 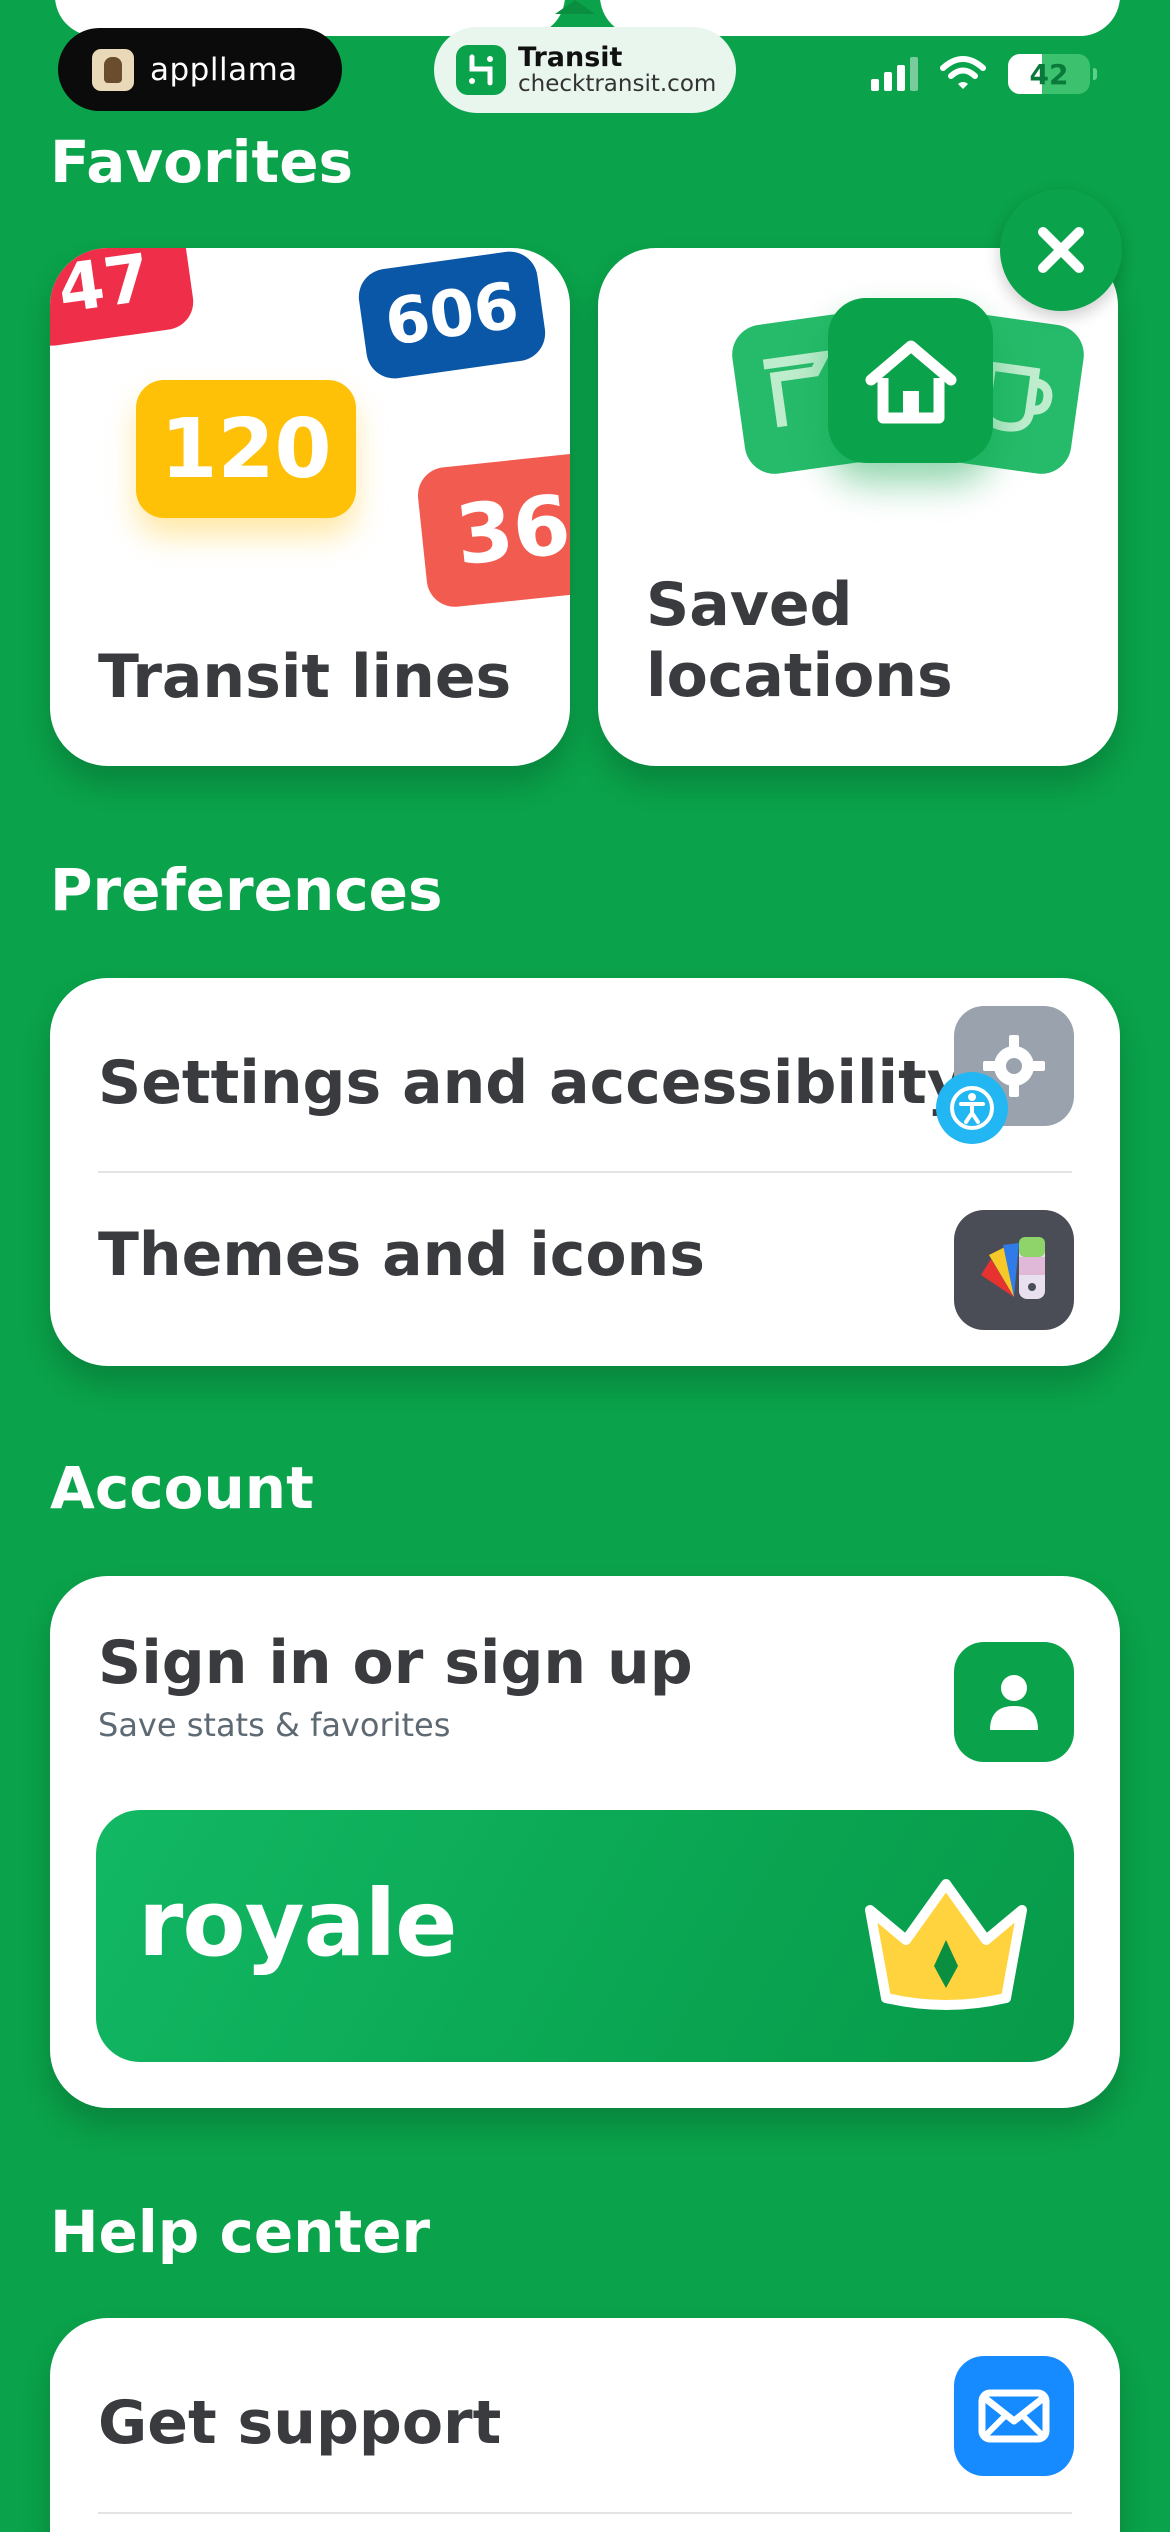 I want to click on line-badge: 120, so click(x=246, y=449).